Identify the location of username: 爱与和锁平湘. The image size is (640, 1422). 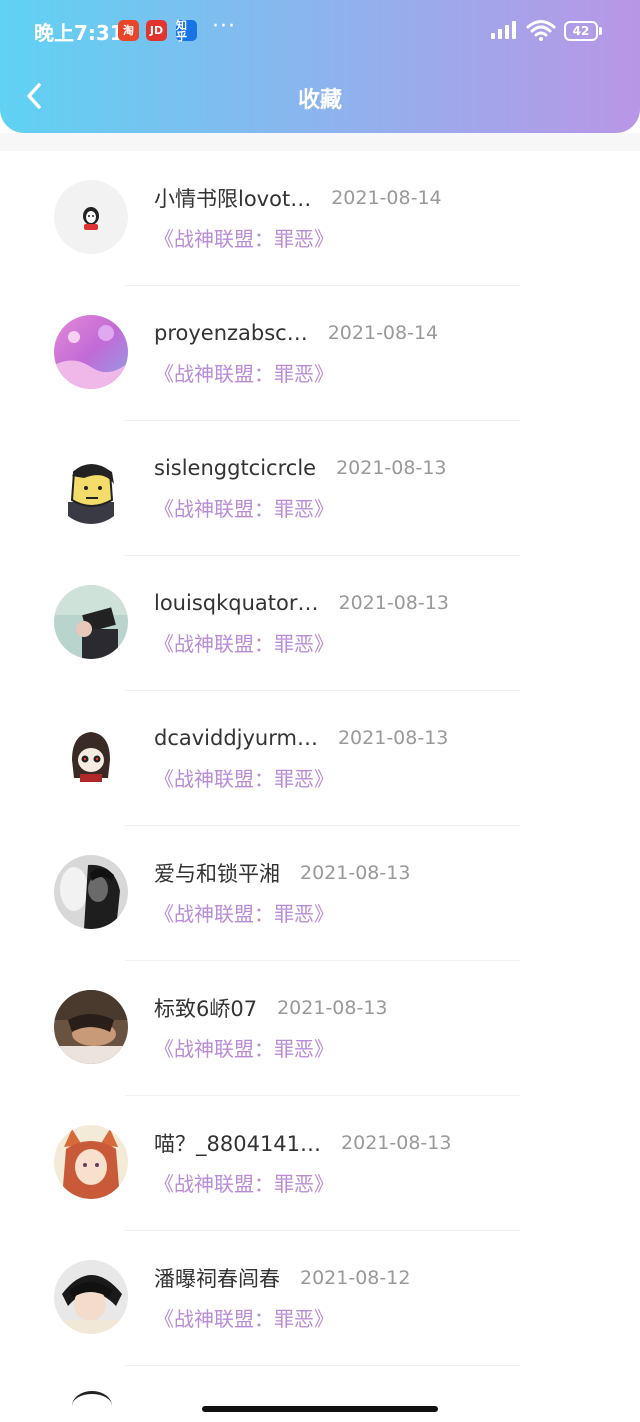
(217, 874).